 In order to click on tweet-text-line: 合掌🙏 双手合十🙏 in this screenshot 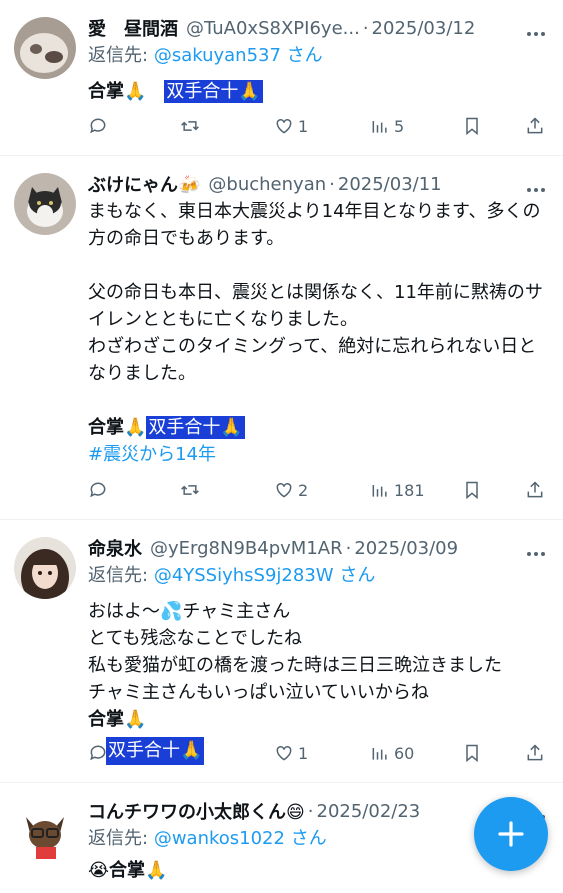, I will do `click(317, 427)`.